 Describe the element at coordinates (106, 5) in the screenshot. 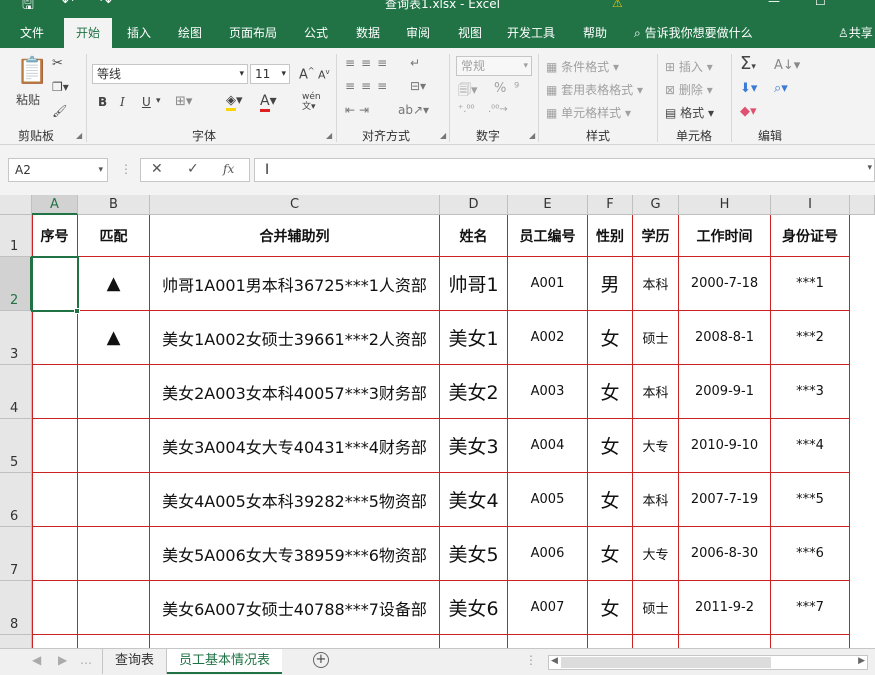

I see `redo-icon: ↷` at that location.